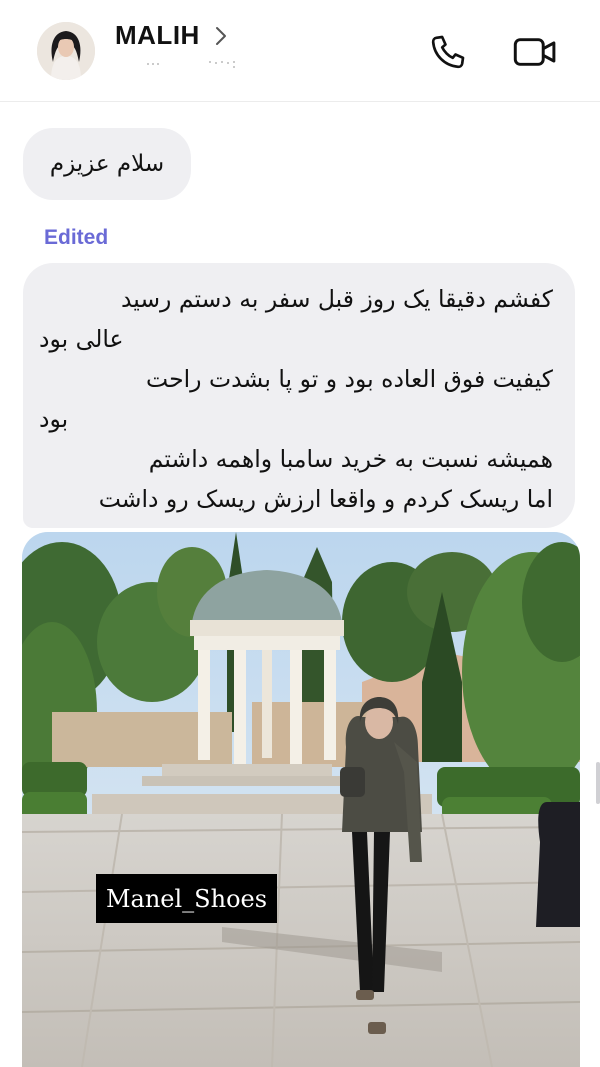 The image size is (600, 1067). Describe the element at coordinates (350, 459) in the screenshot. I see `message-line: همیشه نسبت به خرید سامبا واهمه داشتم` at that location.